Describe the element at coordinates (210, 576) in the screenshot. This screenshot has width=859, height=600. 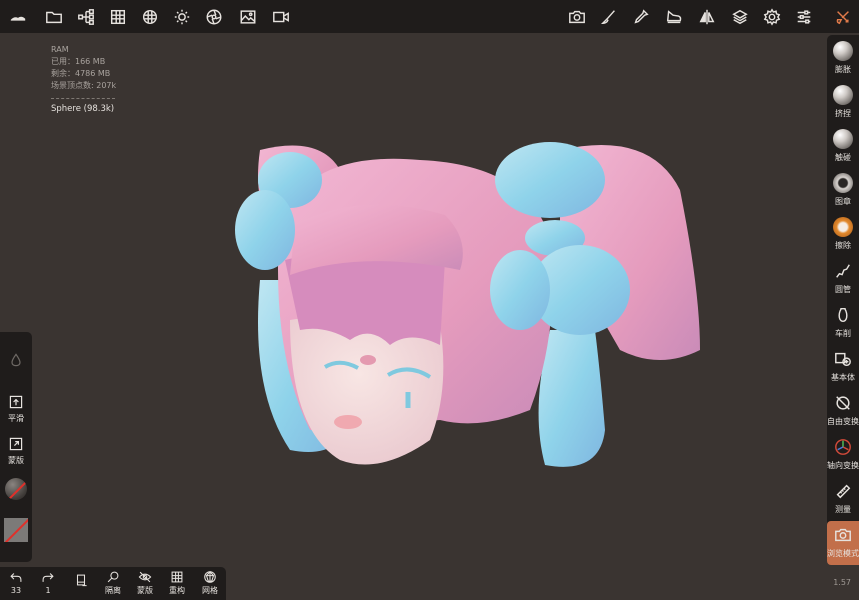
I see `wireframe-icon` at that location.